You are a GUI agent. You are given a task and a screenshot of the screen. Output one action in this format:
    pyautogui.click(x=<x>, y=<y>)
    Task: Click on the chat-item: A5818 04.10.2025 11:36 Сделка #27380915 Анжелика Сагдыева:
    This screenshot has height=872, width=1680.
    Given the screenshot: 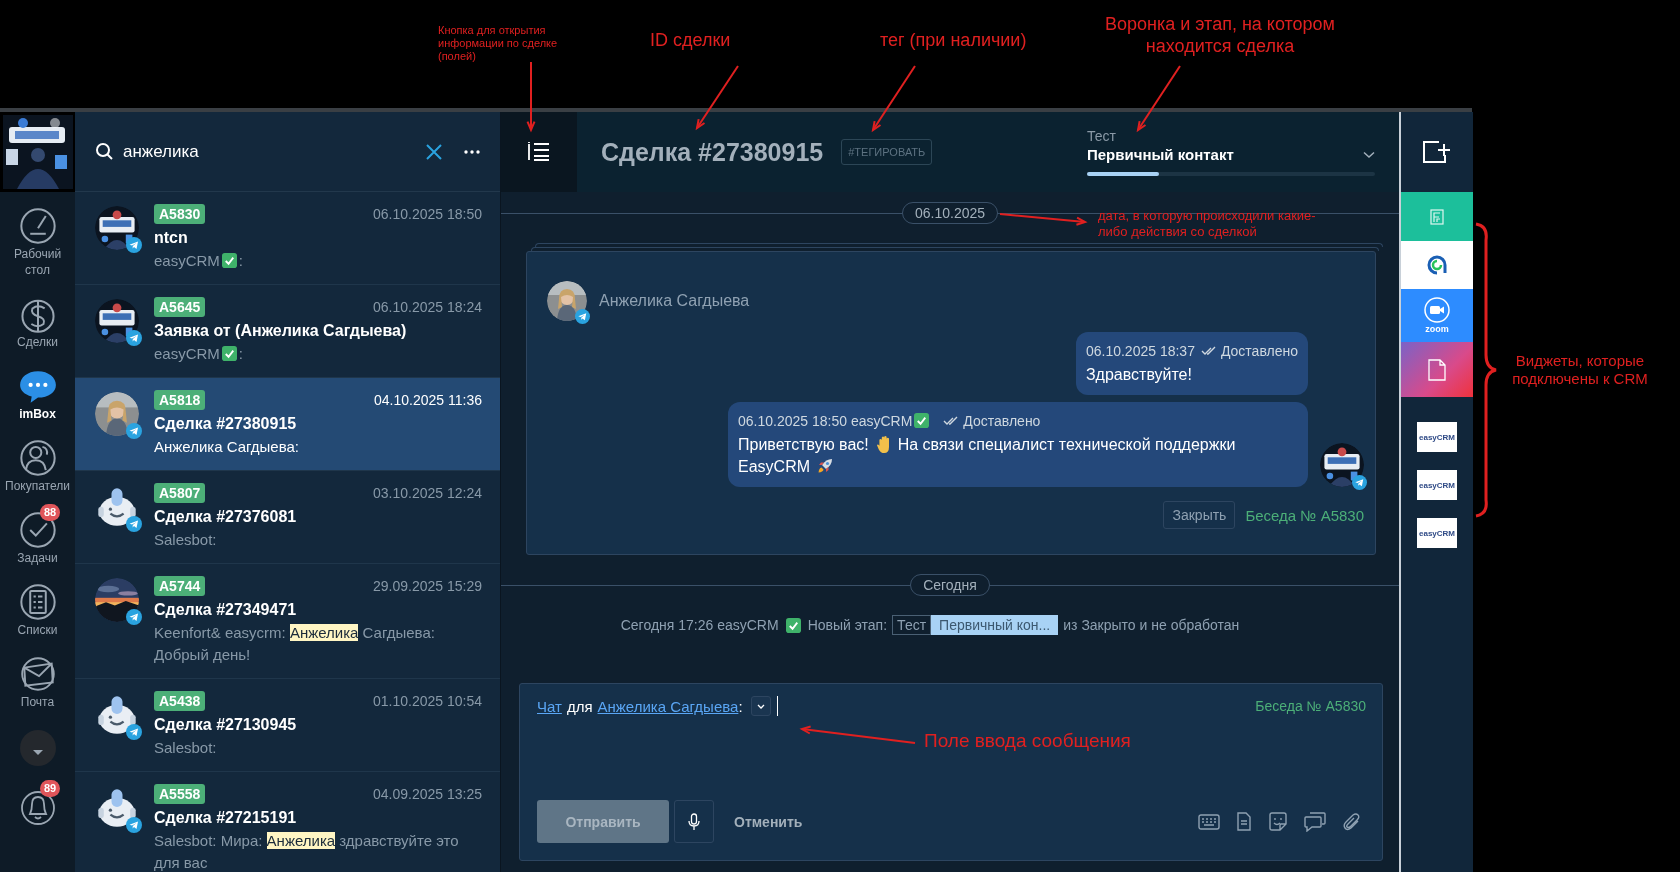 What is the action you would take?
    pyautogui.click(x=287, y=424)
    